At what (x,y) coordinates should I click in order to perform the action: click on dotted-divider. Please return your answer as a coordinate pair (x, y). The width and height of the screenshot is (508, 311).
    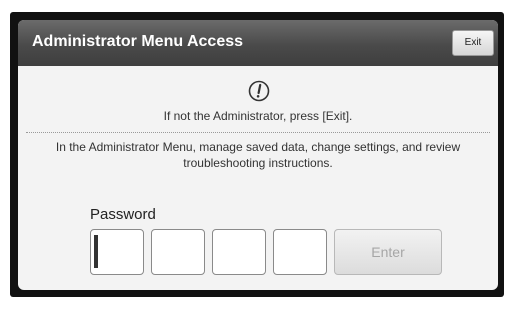
    Looking at the image, I should click on (258, 132).